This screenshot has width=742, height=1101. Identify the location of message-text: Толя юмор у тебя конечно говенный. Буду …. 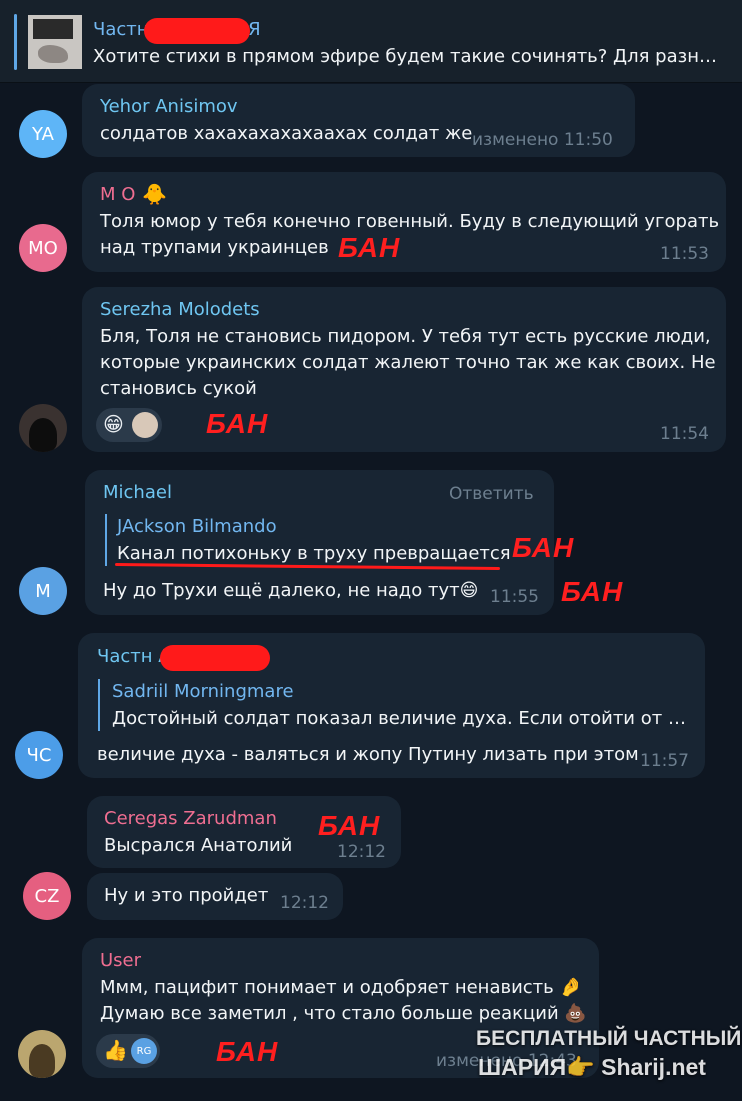
(410, 234).